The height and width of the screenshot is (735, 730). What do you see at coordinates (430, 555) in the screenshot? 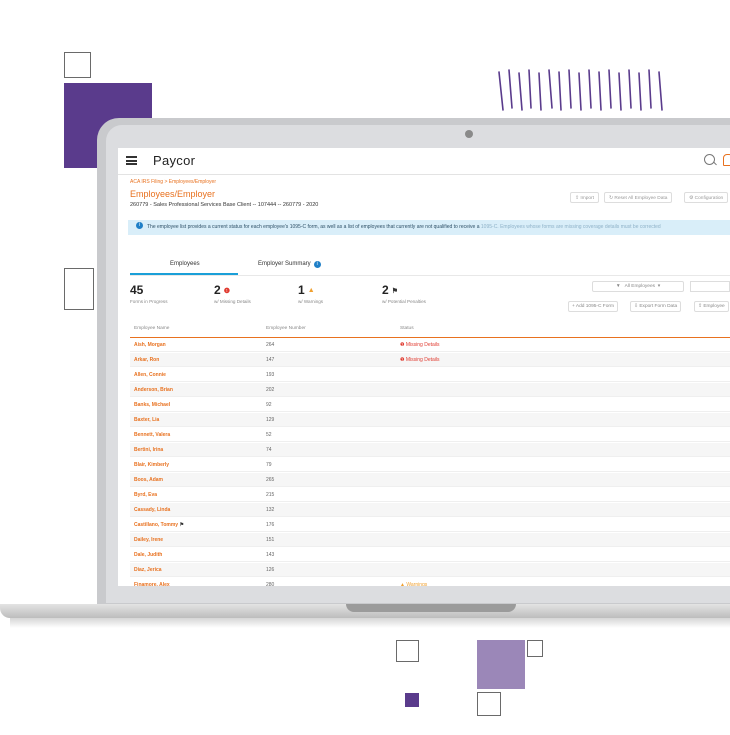
I see `table-row: Dale, Judith 143` at bounding box center [430, 555].